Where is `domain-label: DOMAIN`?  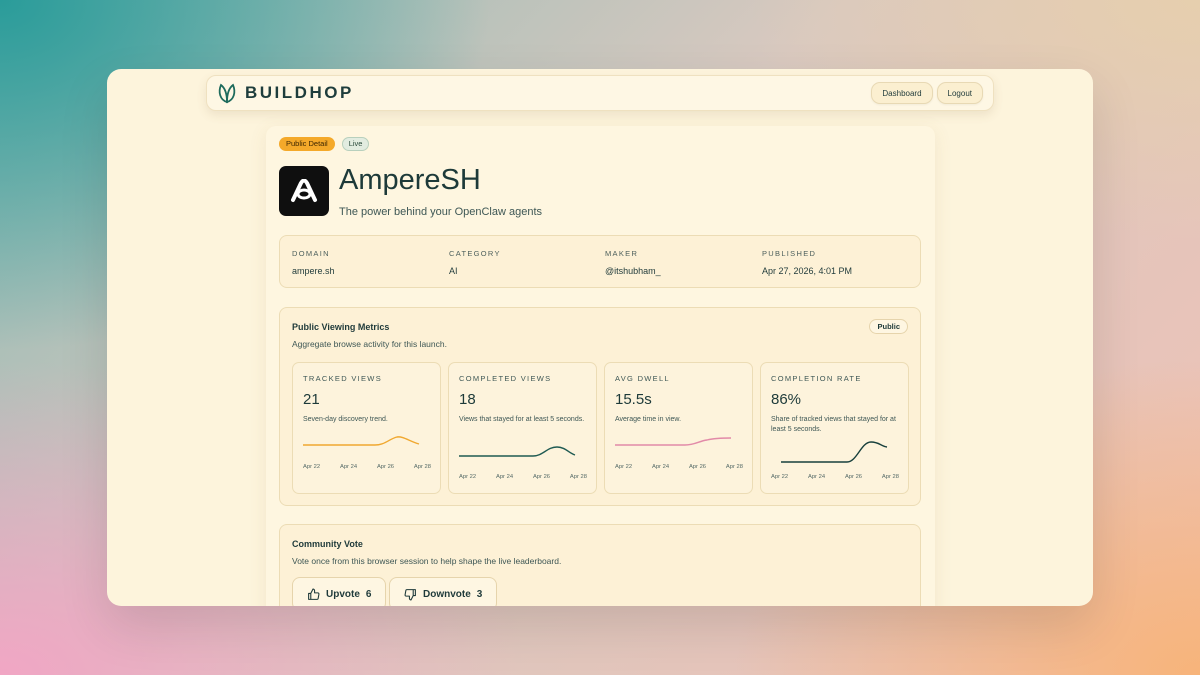 domain-label: DOMAIN is located at coordinates (311, 253).